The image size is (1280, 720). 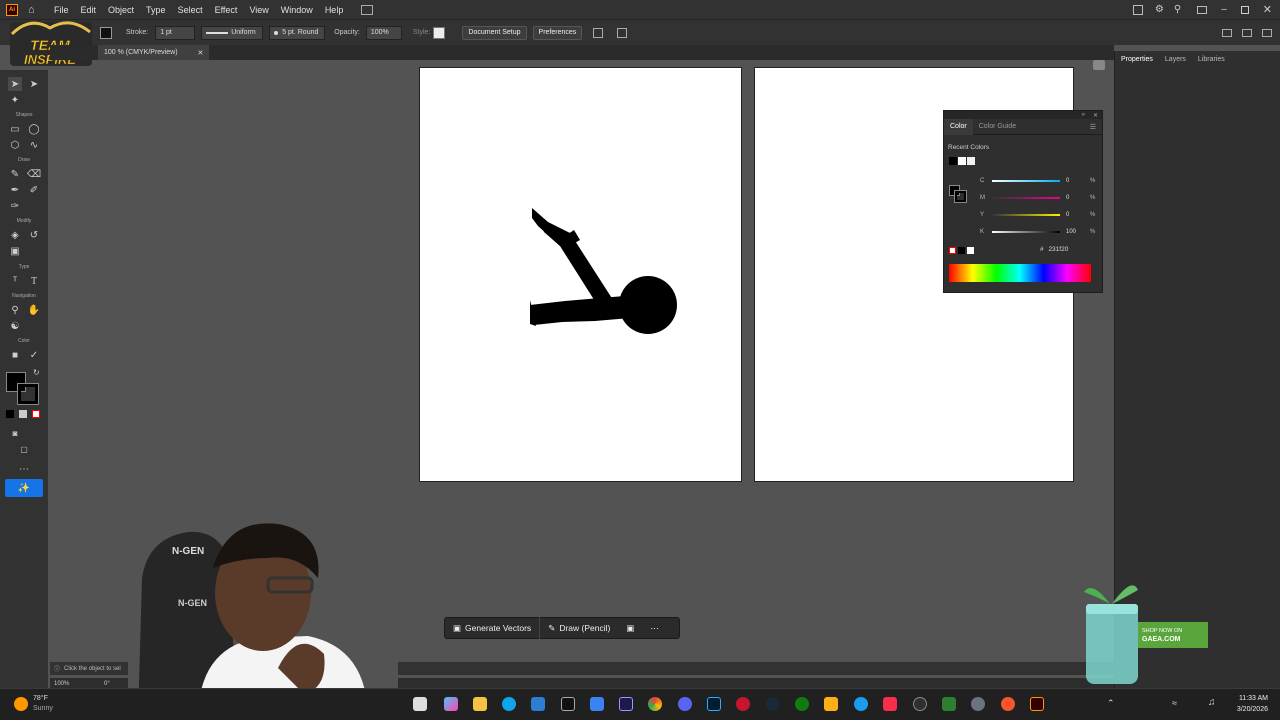 What do you see at coordinates (21, 704) in the screenshot?
I see `weather-icon` at bounding box center [21, 704].